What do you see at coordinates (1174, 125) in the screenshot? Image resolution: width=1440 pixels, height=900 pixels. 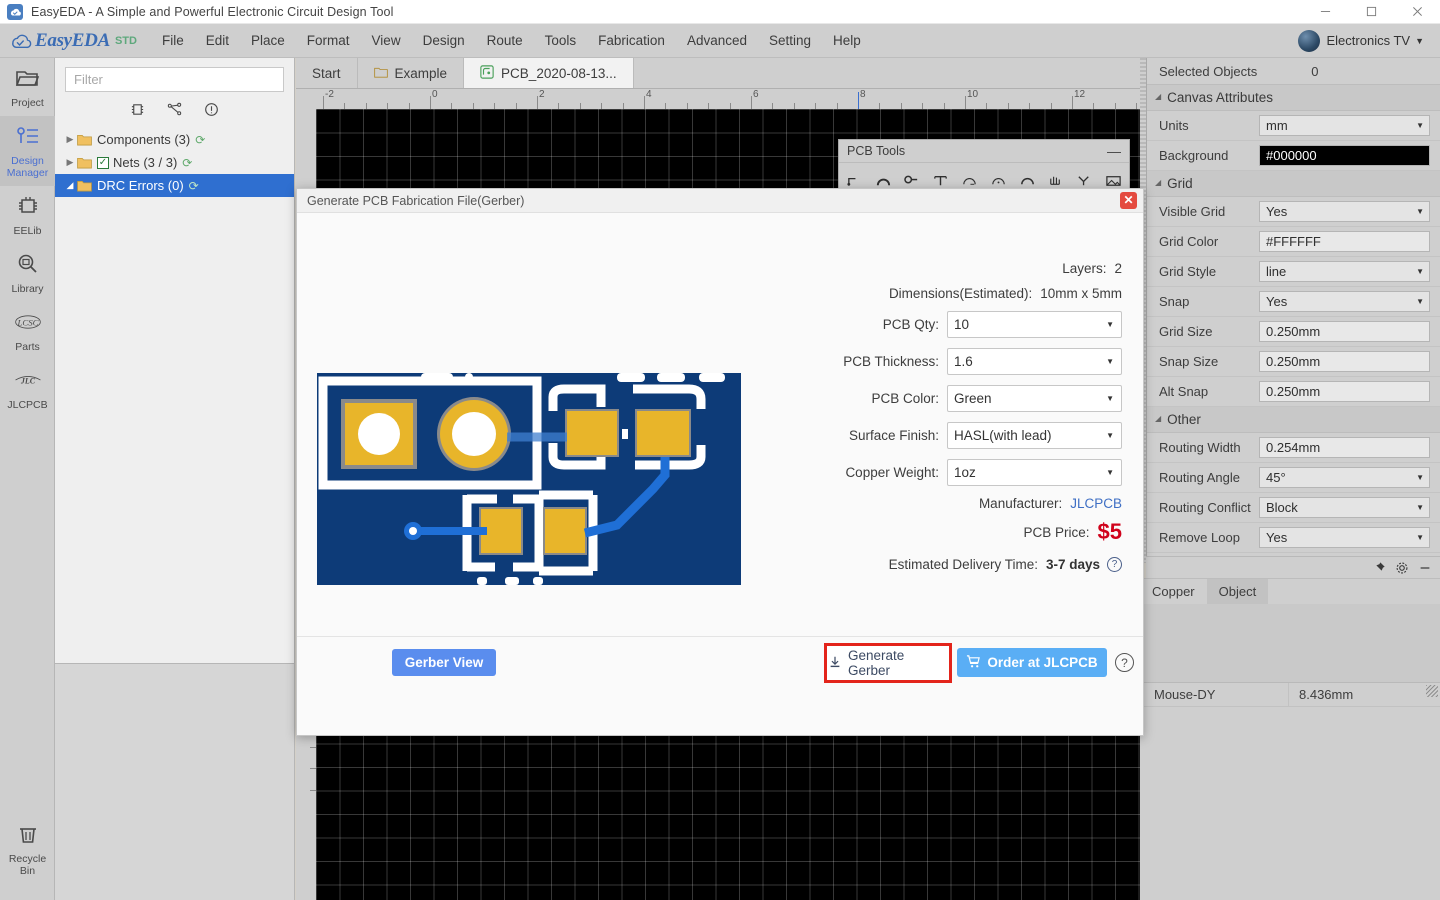 I see `label-units: Units` at bounding box center [1174, 125].